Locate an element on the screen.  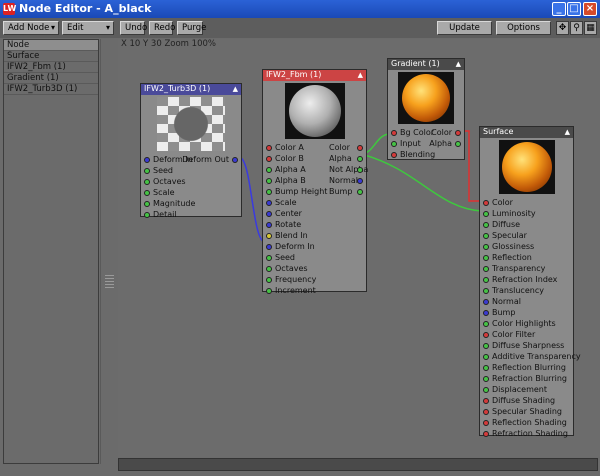
node-list-item: IFW2_Fbm (1) is located at coordinates (51, 67).